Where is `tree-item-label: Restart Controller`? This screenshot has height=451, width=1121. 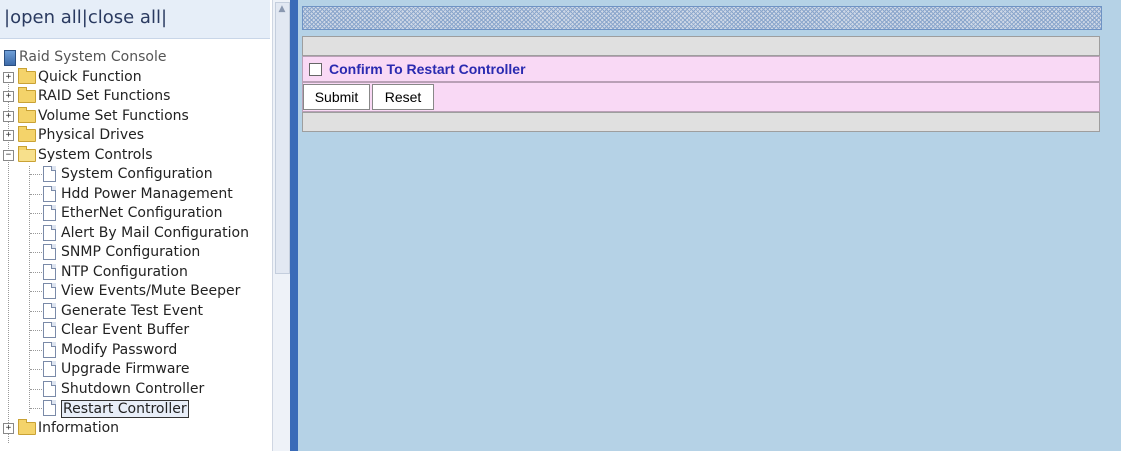 tree-item-label: Restart Controller is located at coordinates (125, 409).